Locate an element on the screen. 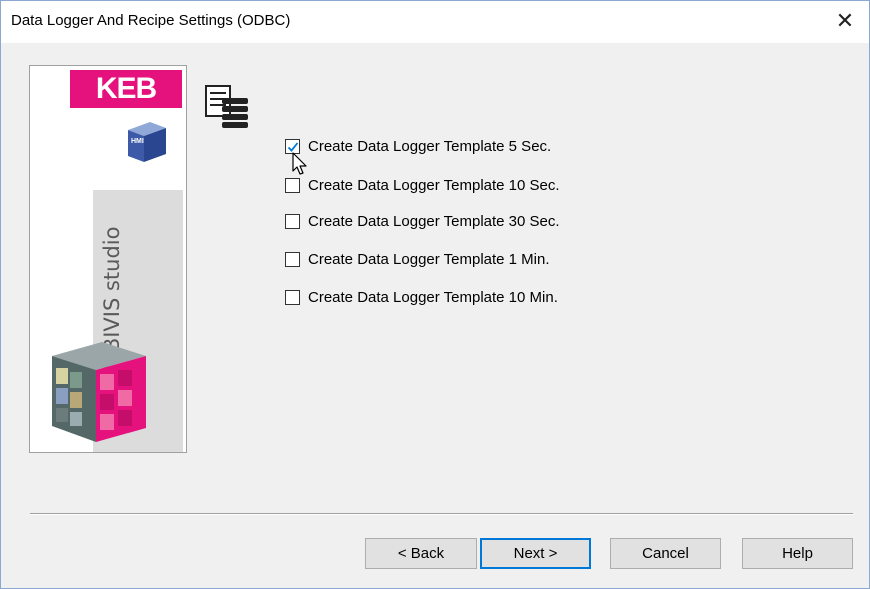  option-label: Create Data Logger Template 5 Sec. is located at coordinates (430, 146).